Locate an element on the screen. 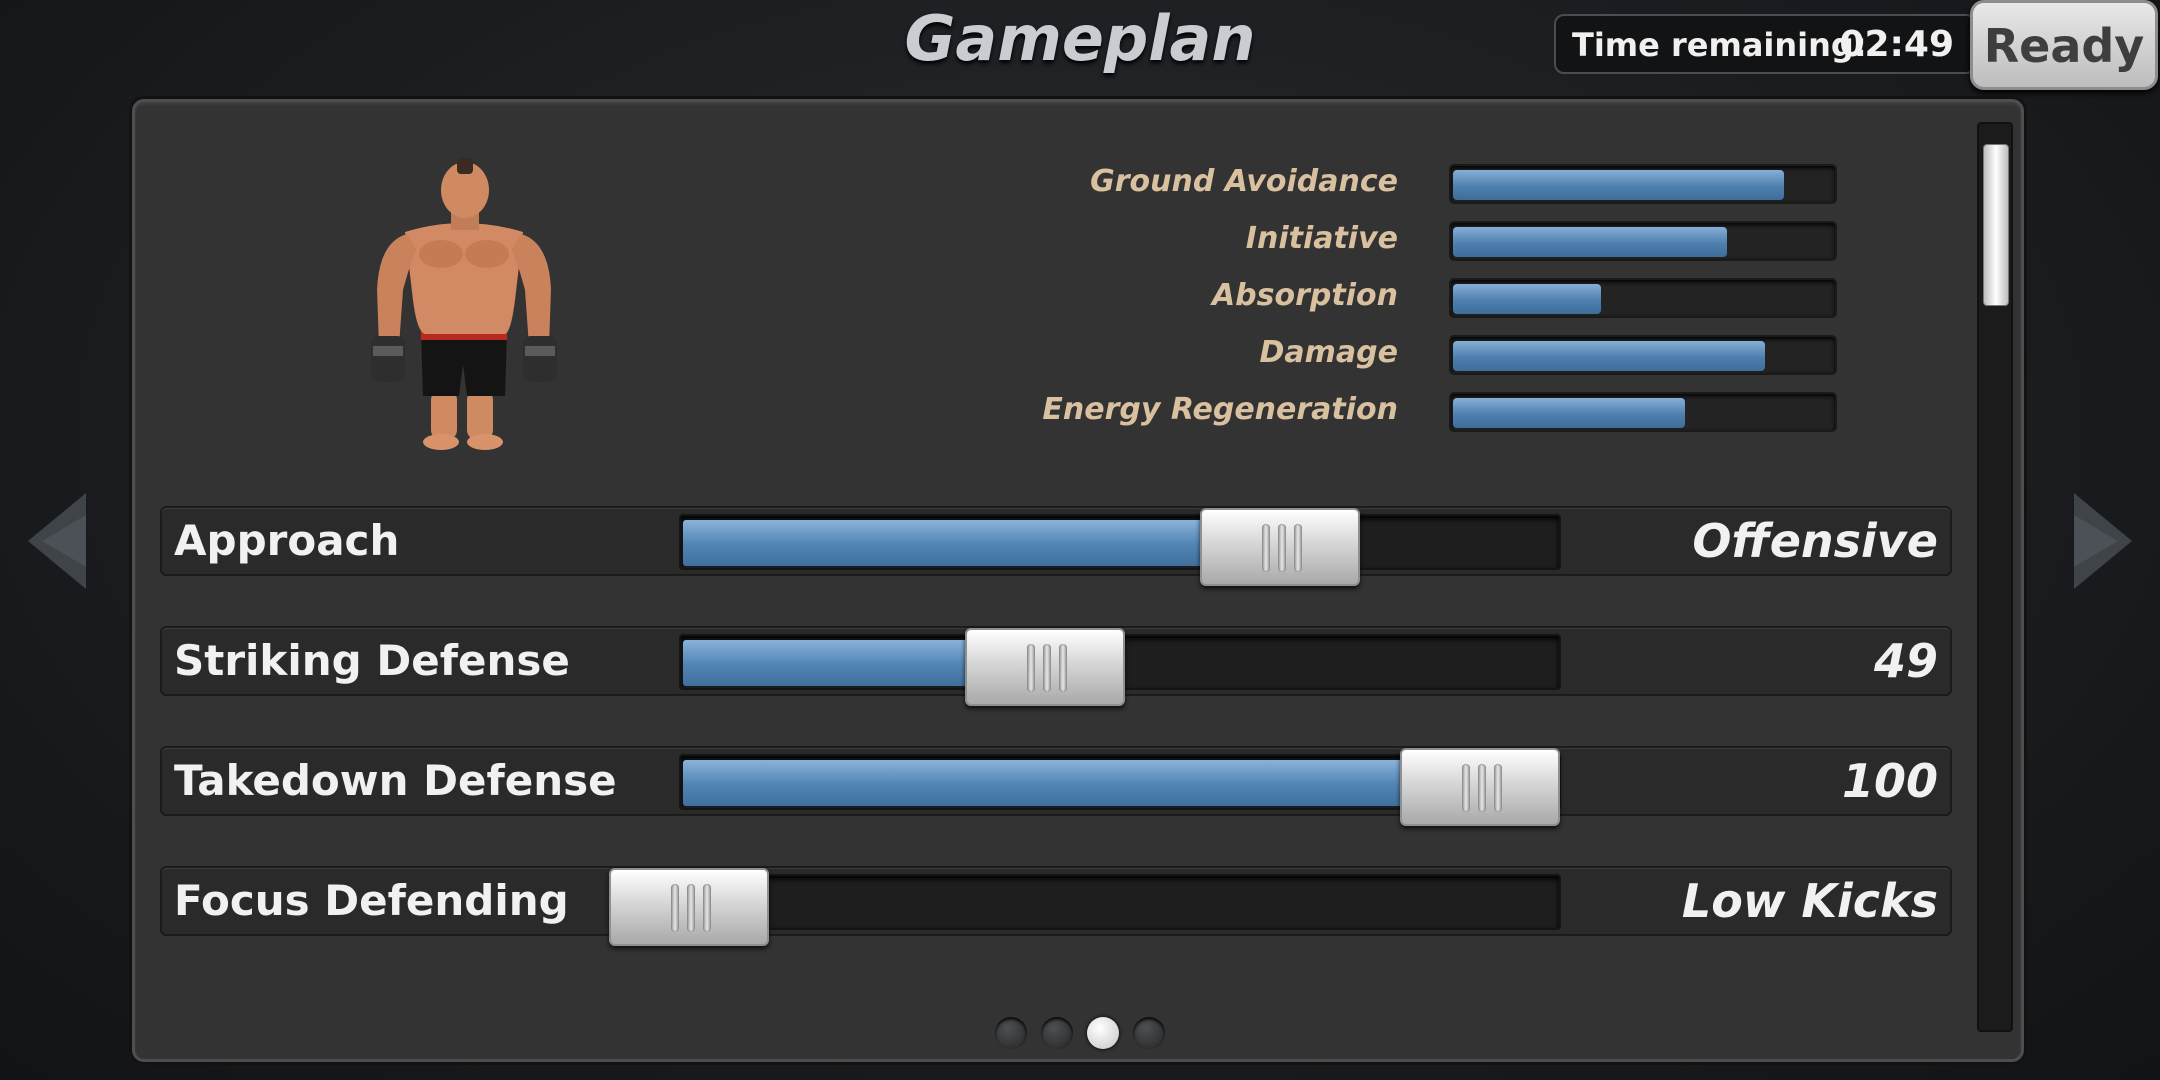 The image size is (2160, 1080). slider-value: 49 is located at coordinates (1905, 661).